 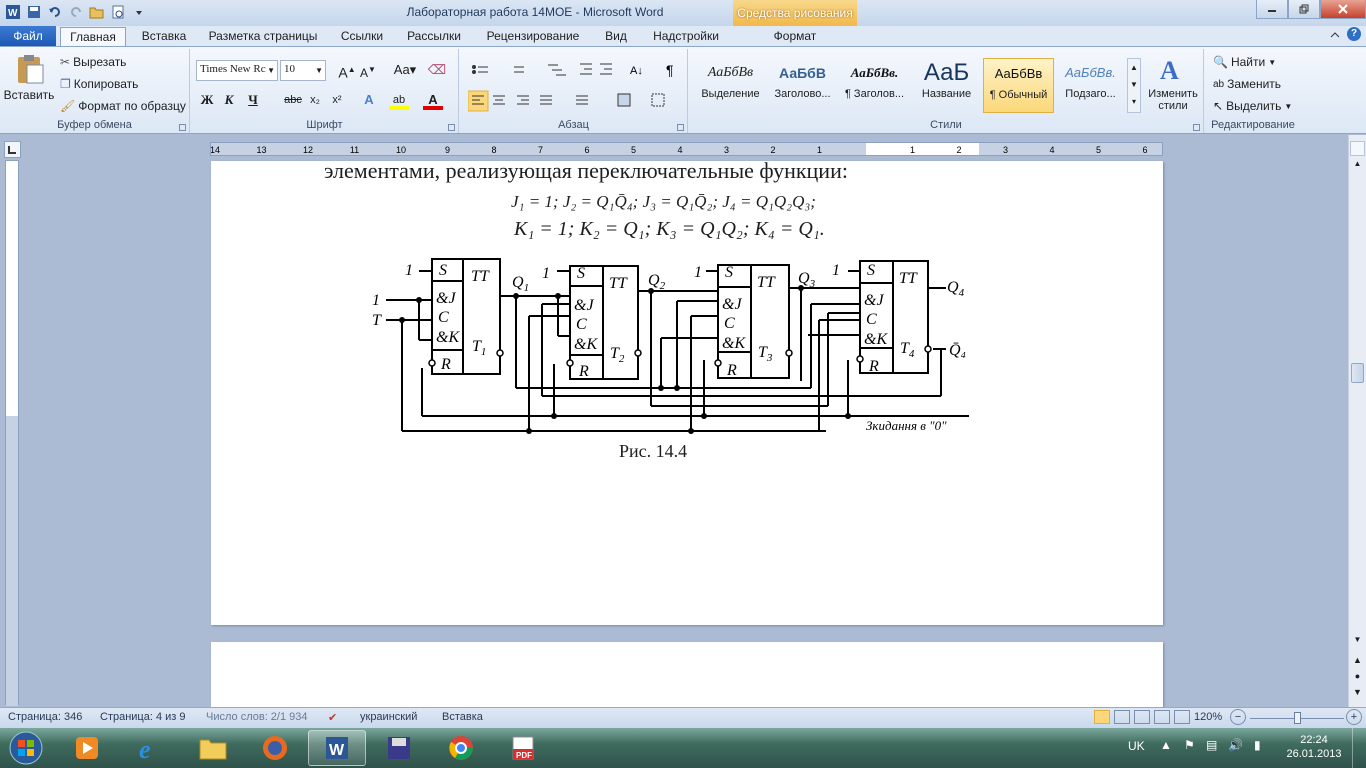 What do you see at coordinates (1314, 747) in the screenshot?
I see `clock: 22:24 26.01.2013` at bounding box center [1314, 747].